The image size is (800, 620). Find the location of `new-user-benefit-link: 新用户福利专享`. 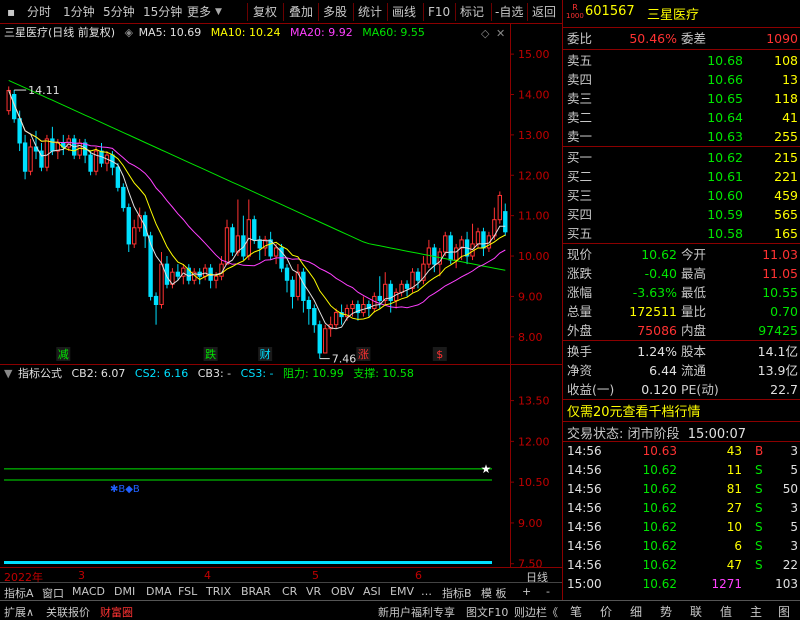

new-user-benefit-link: 新用户福利专享 is located at coordinates (416, 612).